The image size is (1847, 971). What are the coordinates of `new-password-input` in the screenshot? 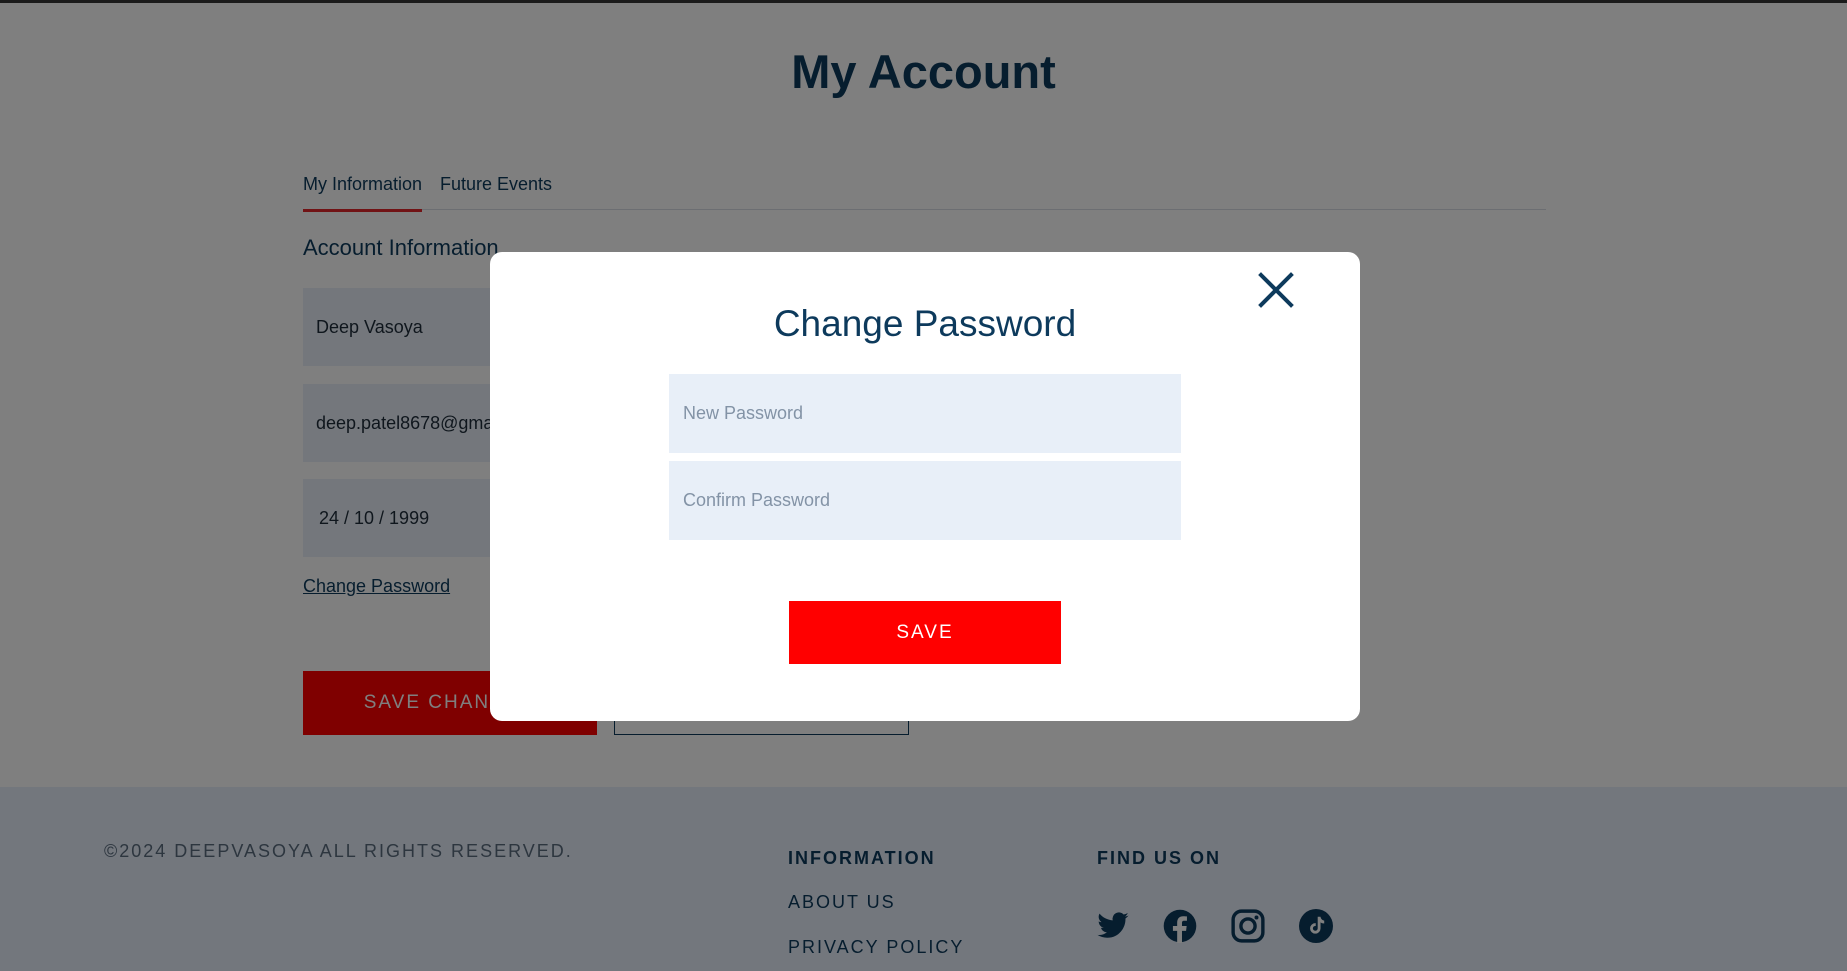 It's located at (925, 413).